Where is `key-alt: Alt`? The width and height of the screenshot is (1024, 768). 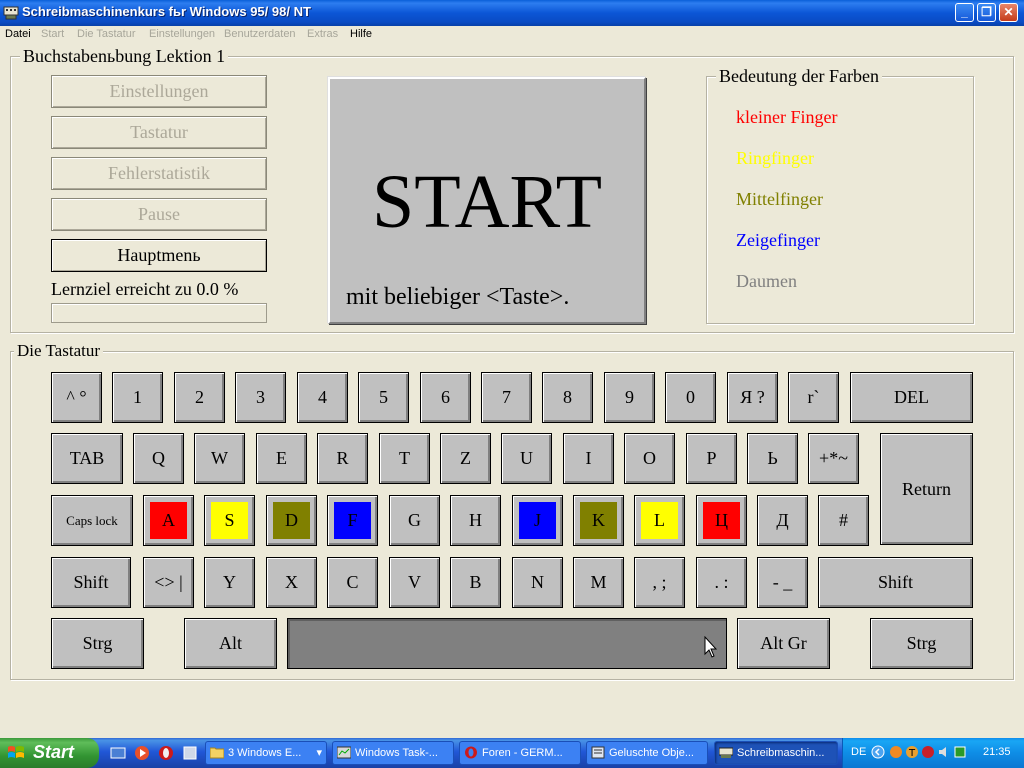 key-alt: Alt is located at coordinates (230, 643).